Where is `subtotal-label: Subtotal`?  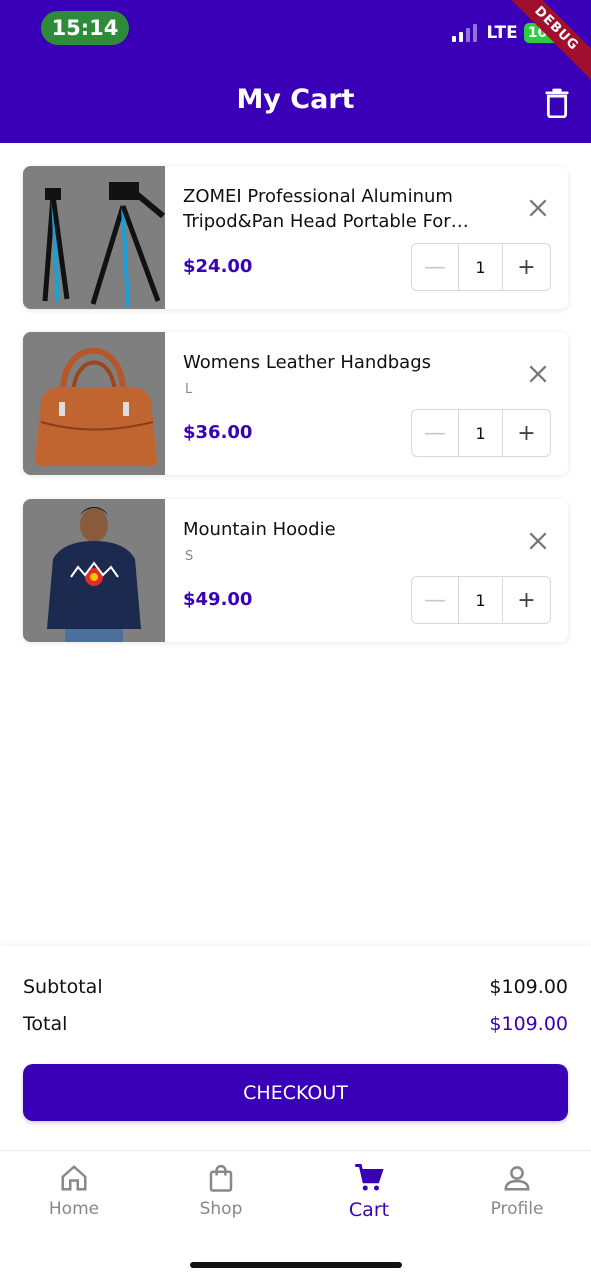 subtotal-label: Subtotal is located at coordinates (63, 987).